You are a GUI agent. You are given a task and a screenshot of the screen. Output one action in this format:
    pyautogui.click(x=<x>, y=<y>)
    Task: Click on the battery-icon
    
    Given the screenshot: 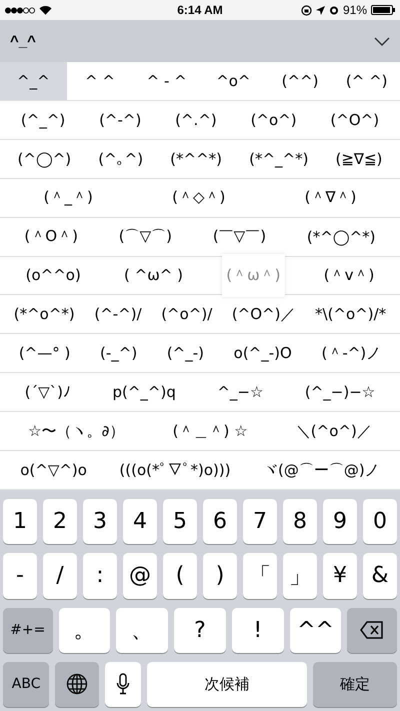 What is the action you would take?
    pyautogui.click(x=383, y=10)
    